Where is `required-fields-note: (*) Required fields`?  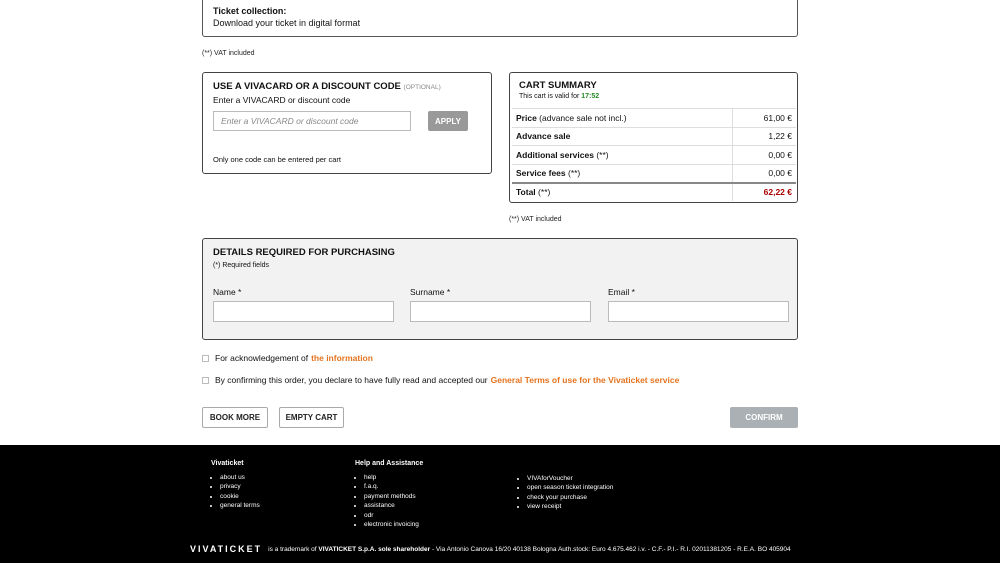
required-fields-note: (*) Required fields is located at coordinates (241, 265).